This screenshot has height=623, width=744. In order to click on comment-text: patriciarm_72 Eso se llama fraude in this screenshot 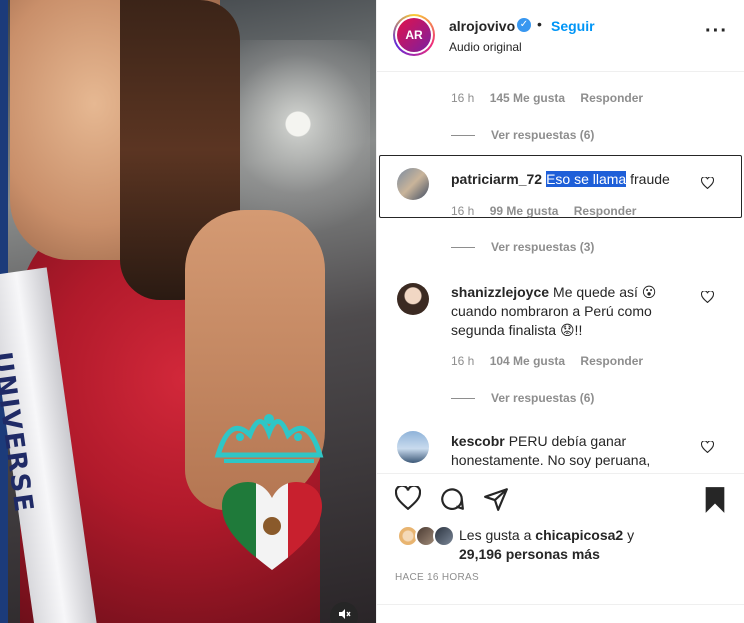, I will do `click(560, 179)`.